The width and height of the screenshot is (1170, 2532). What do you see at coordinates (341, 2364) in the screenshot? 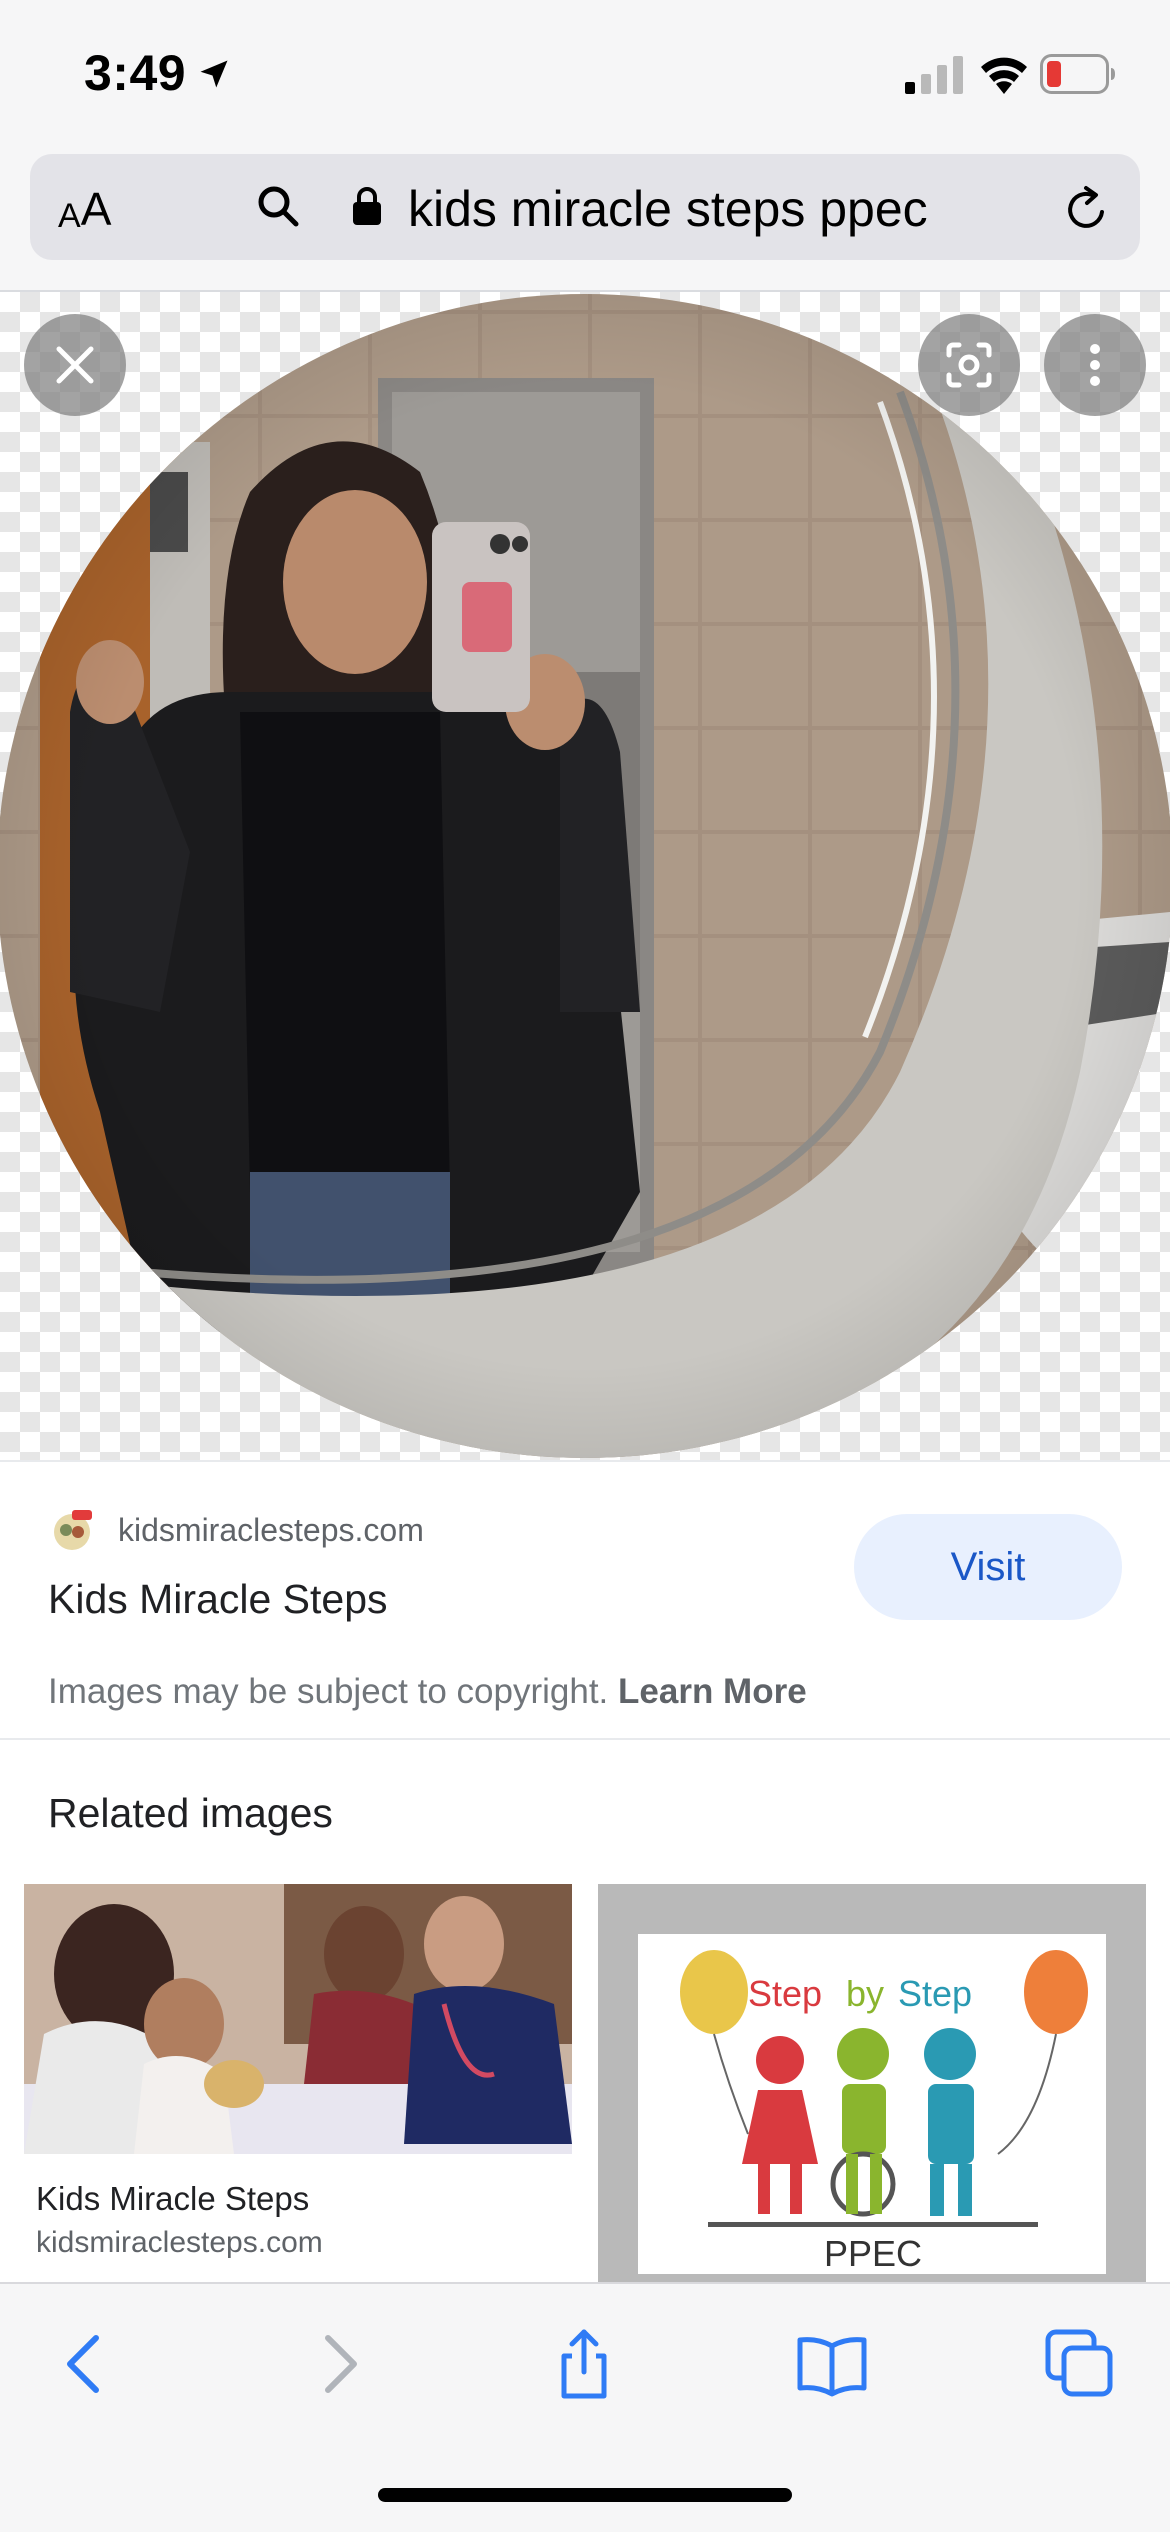
I see `chevron-right-icon` at bounding box center [341, 2364].